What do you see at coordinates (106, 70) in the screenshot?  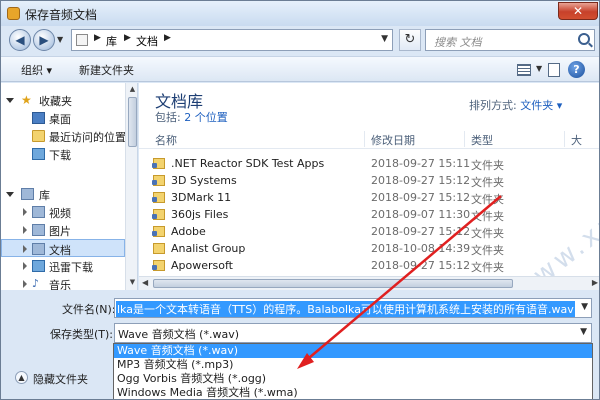 I see `new-folder-button: 新建文件夹` at bounding box center [106, 70].